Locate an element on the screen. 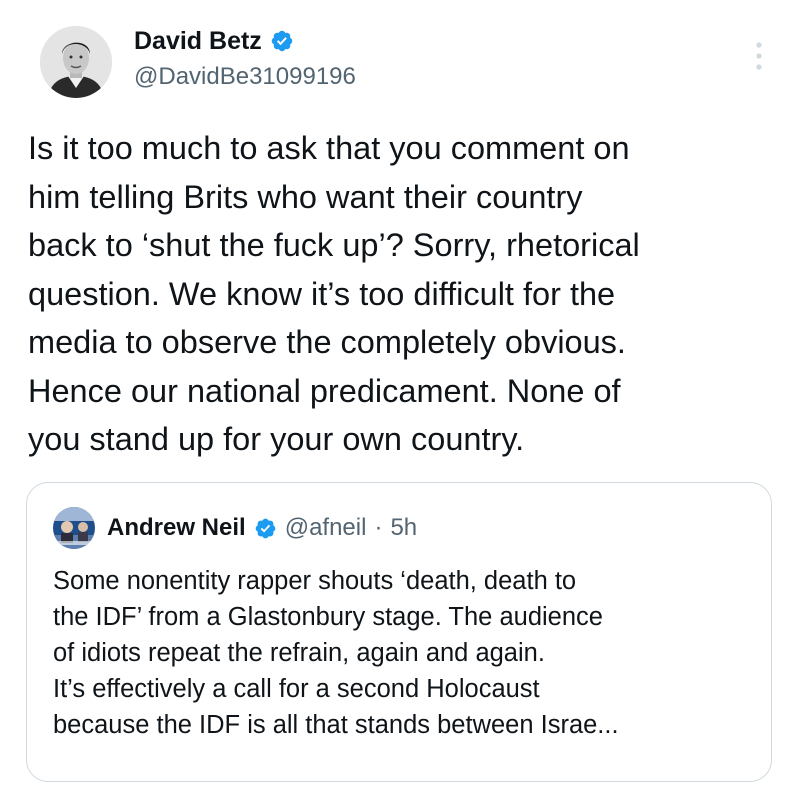  author-name: David Betz is located at coordinates (198, 41).